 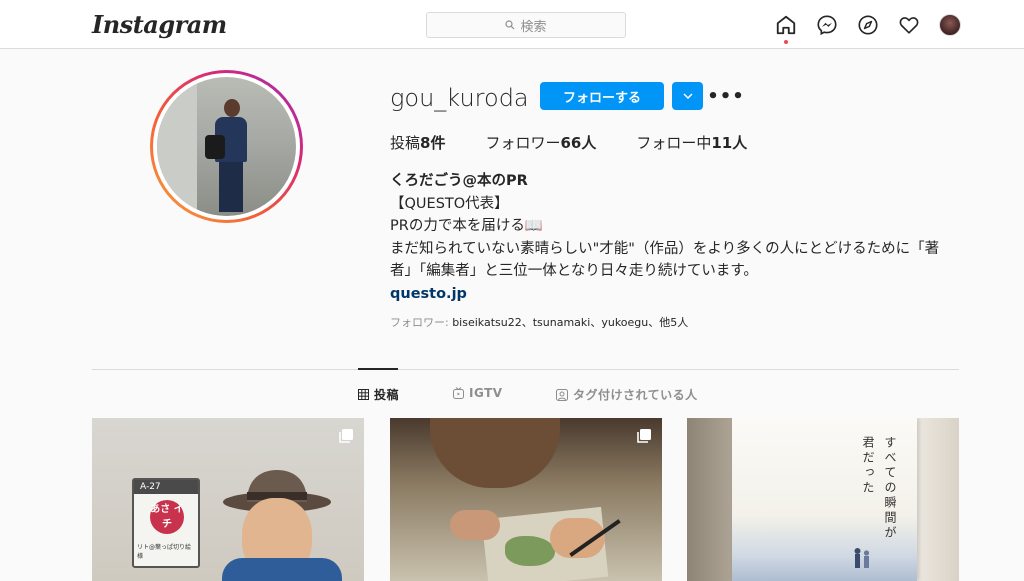 I want to click on messenger-icon, so click(x=827, y=25).